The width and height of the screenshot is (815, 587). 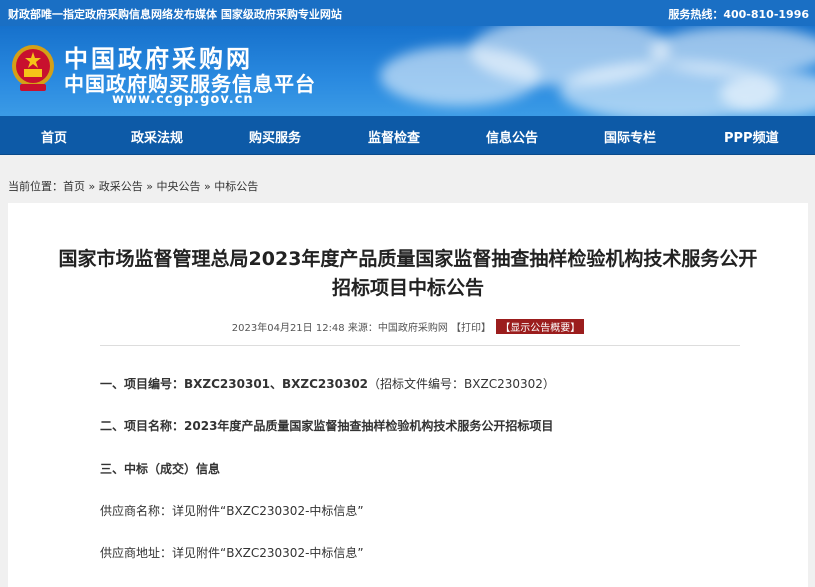 I want to click on national-emblem-icon, so click(x=33, y=68).